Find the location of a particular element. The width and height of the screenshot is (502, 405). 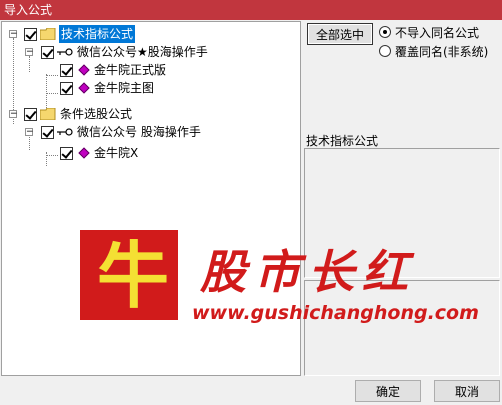

tree-node-formula-official: 金牛院正式版 is located at coordinates (151, 70).